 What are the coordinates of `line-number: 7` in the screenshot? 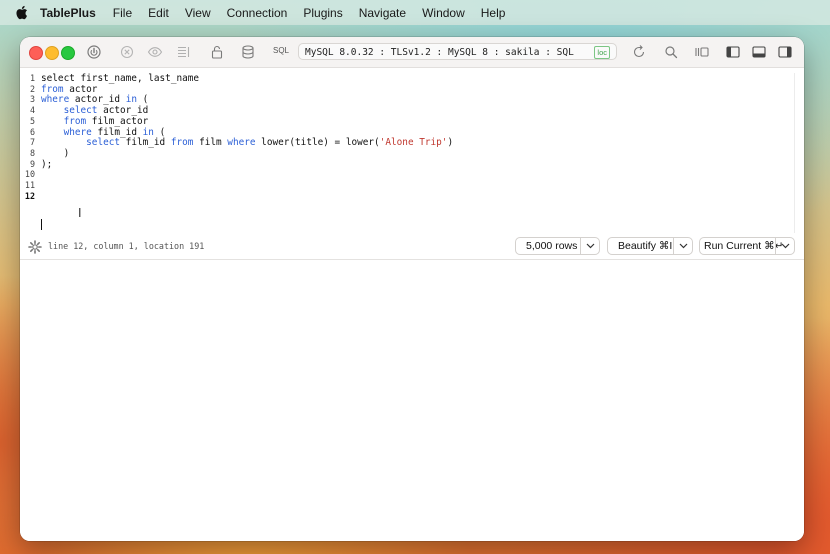 It's located at (32, 142).